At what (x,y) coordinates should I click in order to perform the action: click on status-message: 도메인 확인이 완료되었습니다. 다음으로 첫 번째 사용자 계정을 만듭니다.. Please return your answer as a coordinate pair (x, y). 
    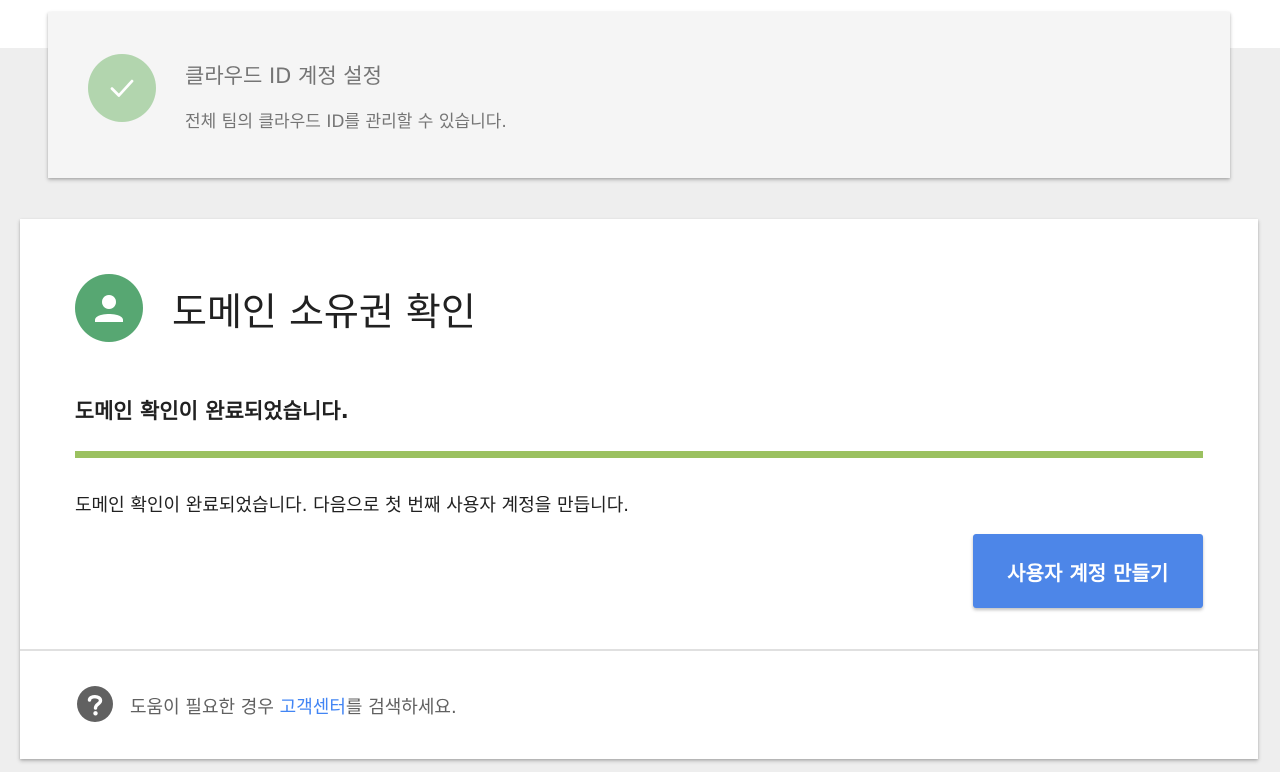
    Looking at the image, I should click on (352, 505).